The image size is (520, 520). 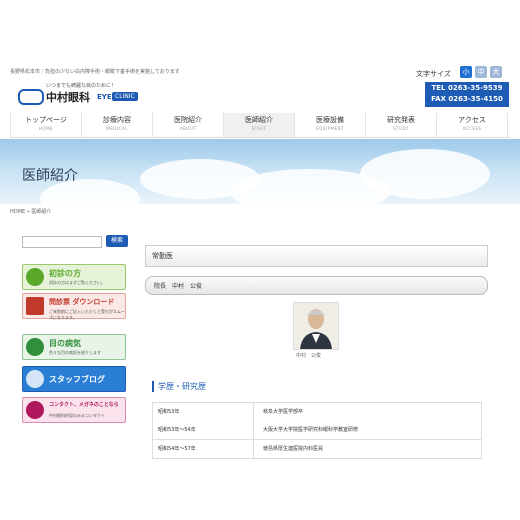 What do you see at coordinates (169, 412) in the screenshot?
I see `career-period: 昭和53年` at bounding box center [169, 412].